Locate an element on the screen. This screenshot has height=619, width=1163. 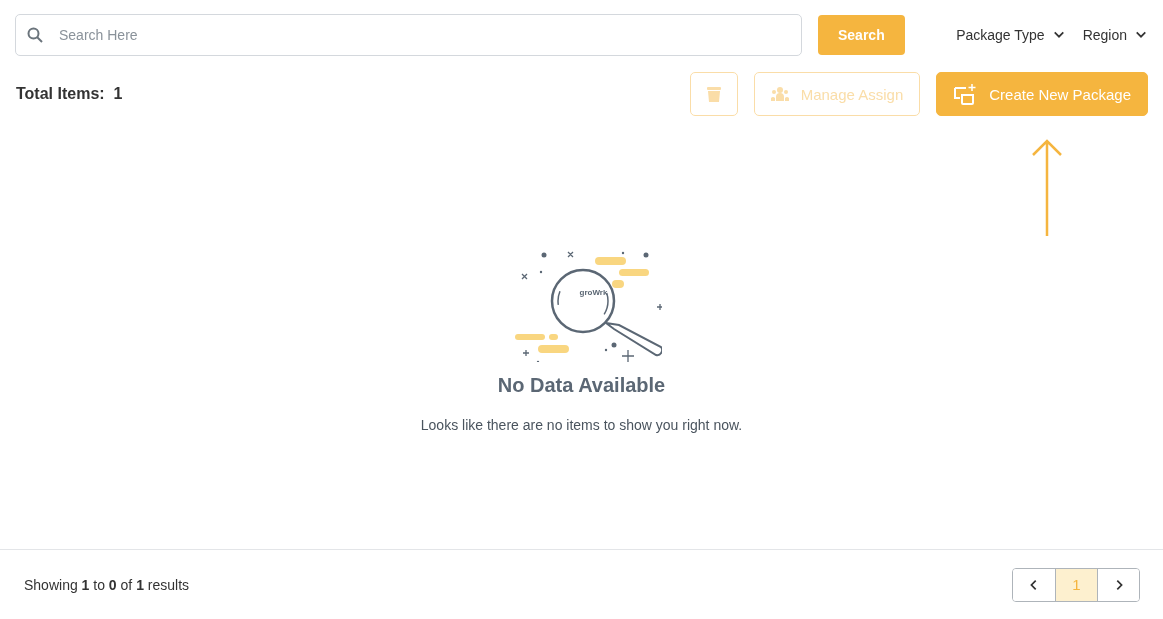
people-icon is located at coordinates (779, 94).